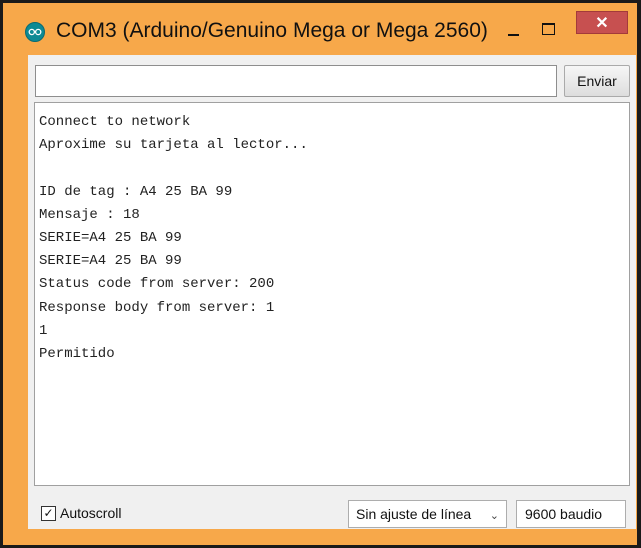 The image size is (641, 548). What do you see at coordinates (89, 214) in the screenshot?
I see `output-line: Mensaje : 18` at bounding box center [89, 214].